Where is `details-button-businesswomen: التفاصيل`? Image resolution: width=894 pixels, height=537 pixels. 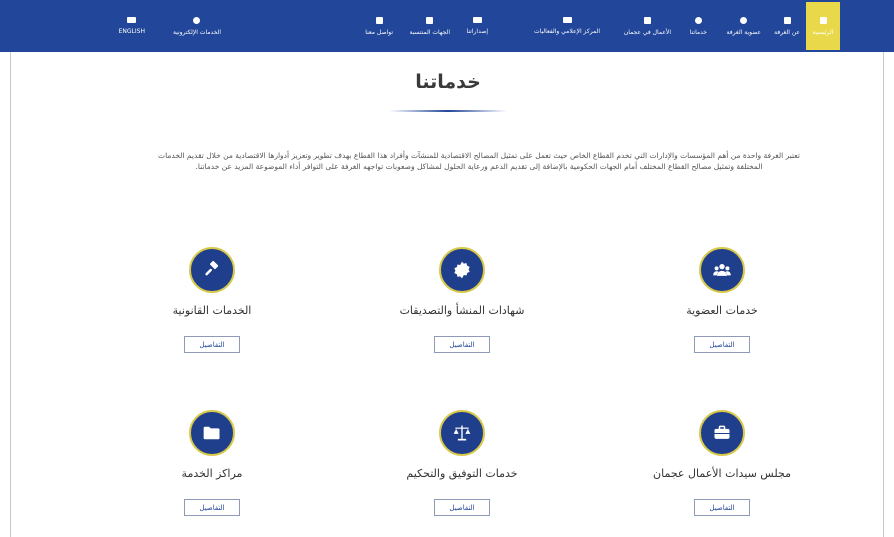
details-button-businesswomen: التفاصيل is located at coordinates (722, 507).